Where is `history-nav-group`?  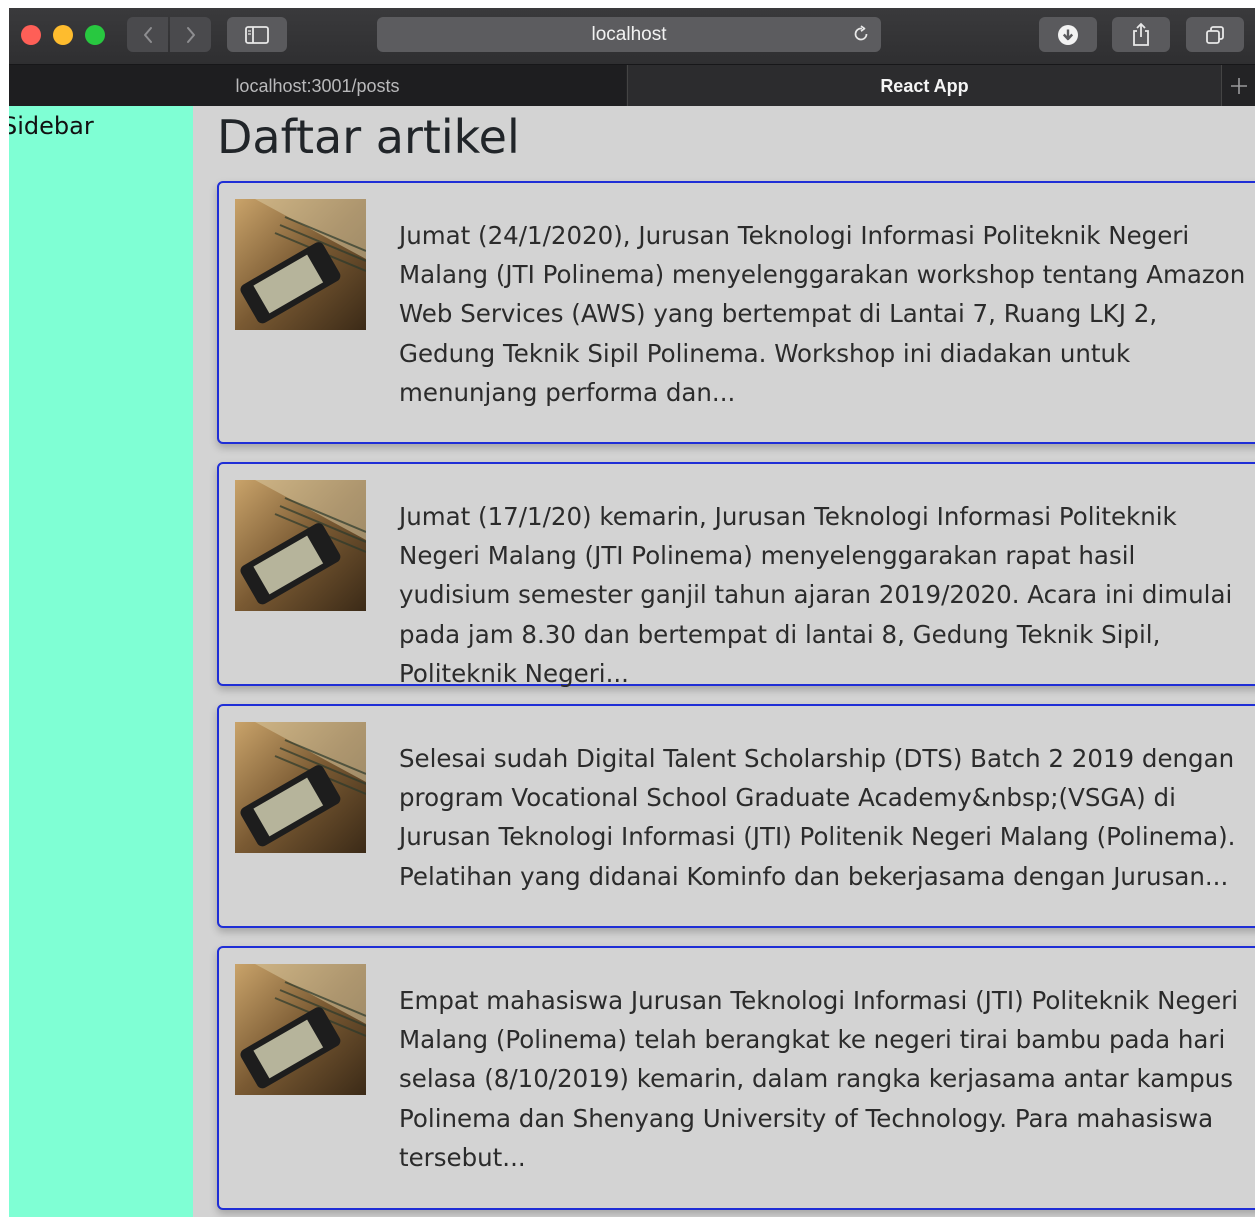 history-nav-group is located at coordinates (169, 34).